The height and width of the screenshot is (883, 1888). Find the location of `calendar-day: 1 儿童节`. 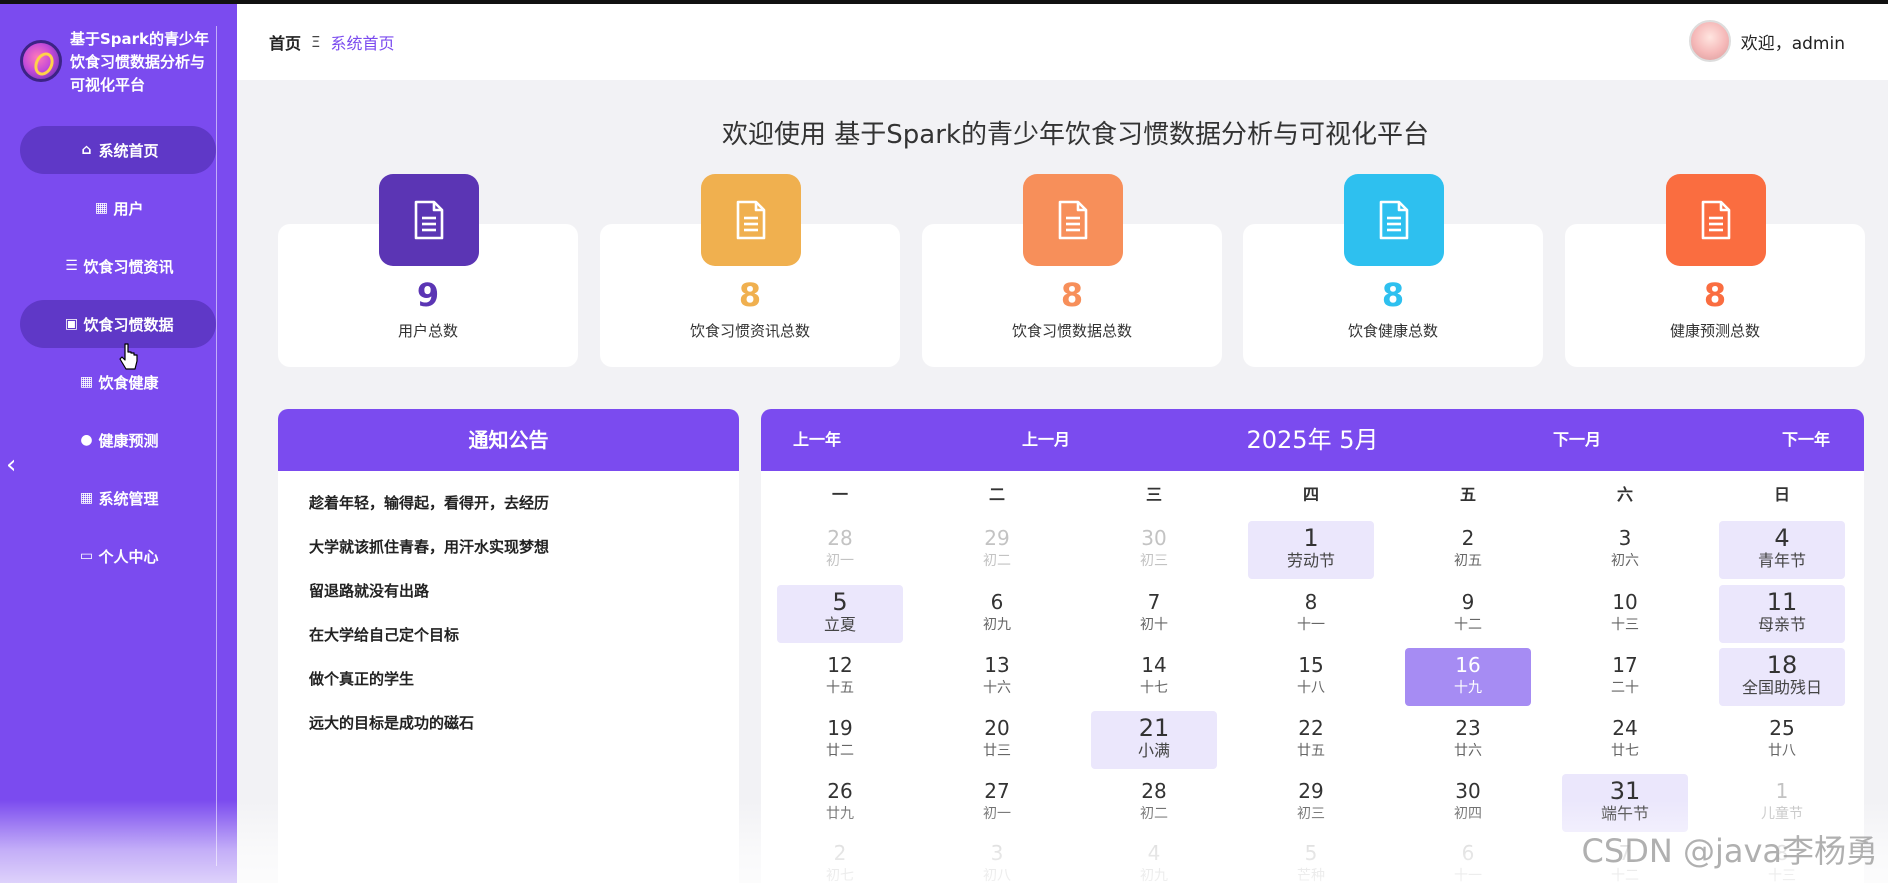

calendar-day: 1 儿童节 is located at coordinates (1782, 803).